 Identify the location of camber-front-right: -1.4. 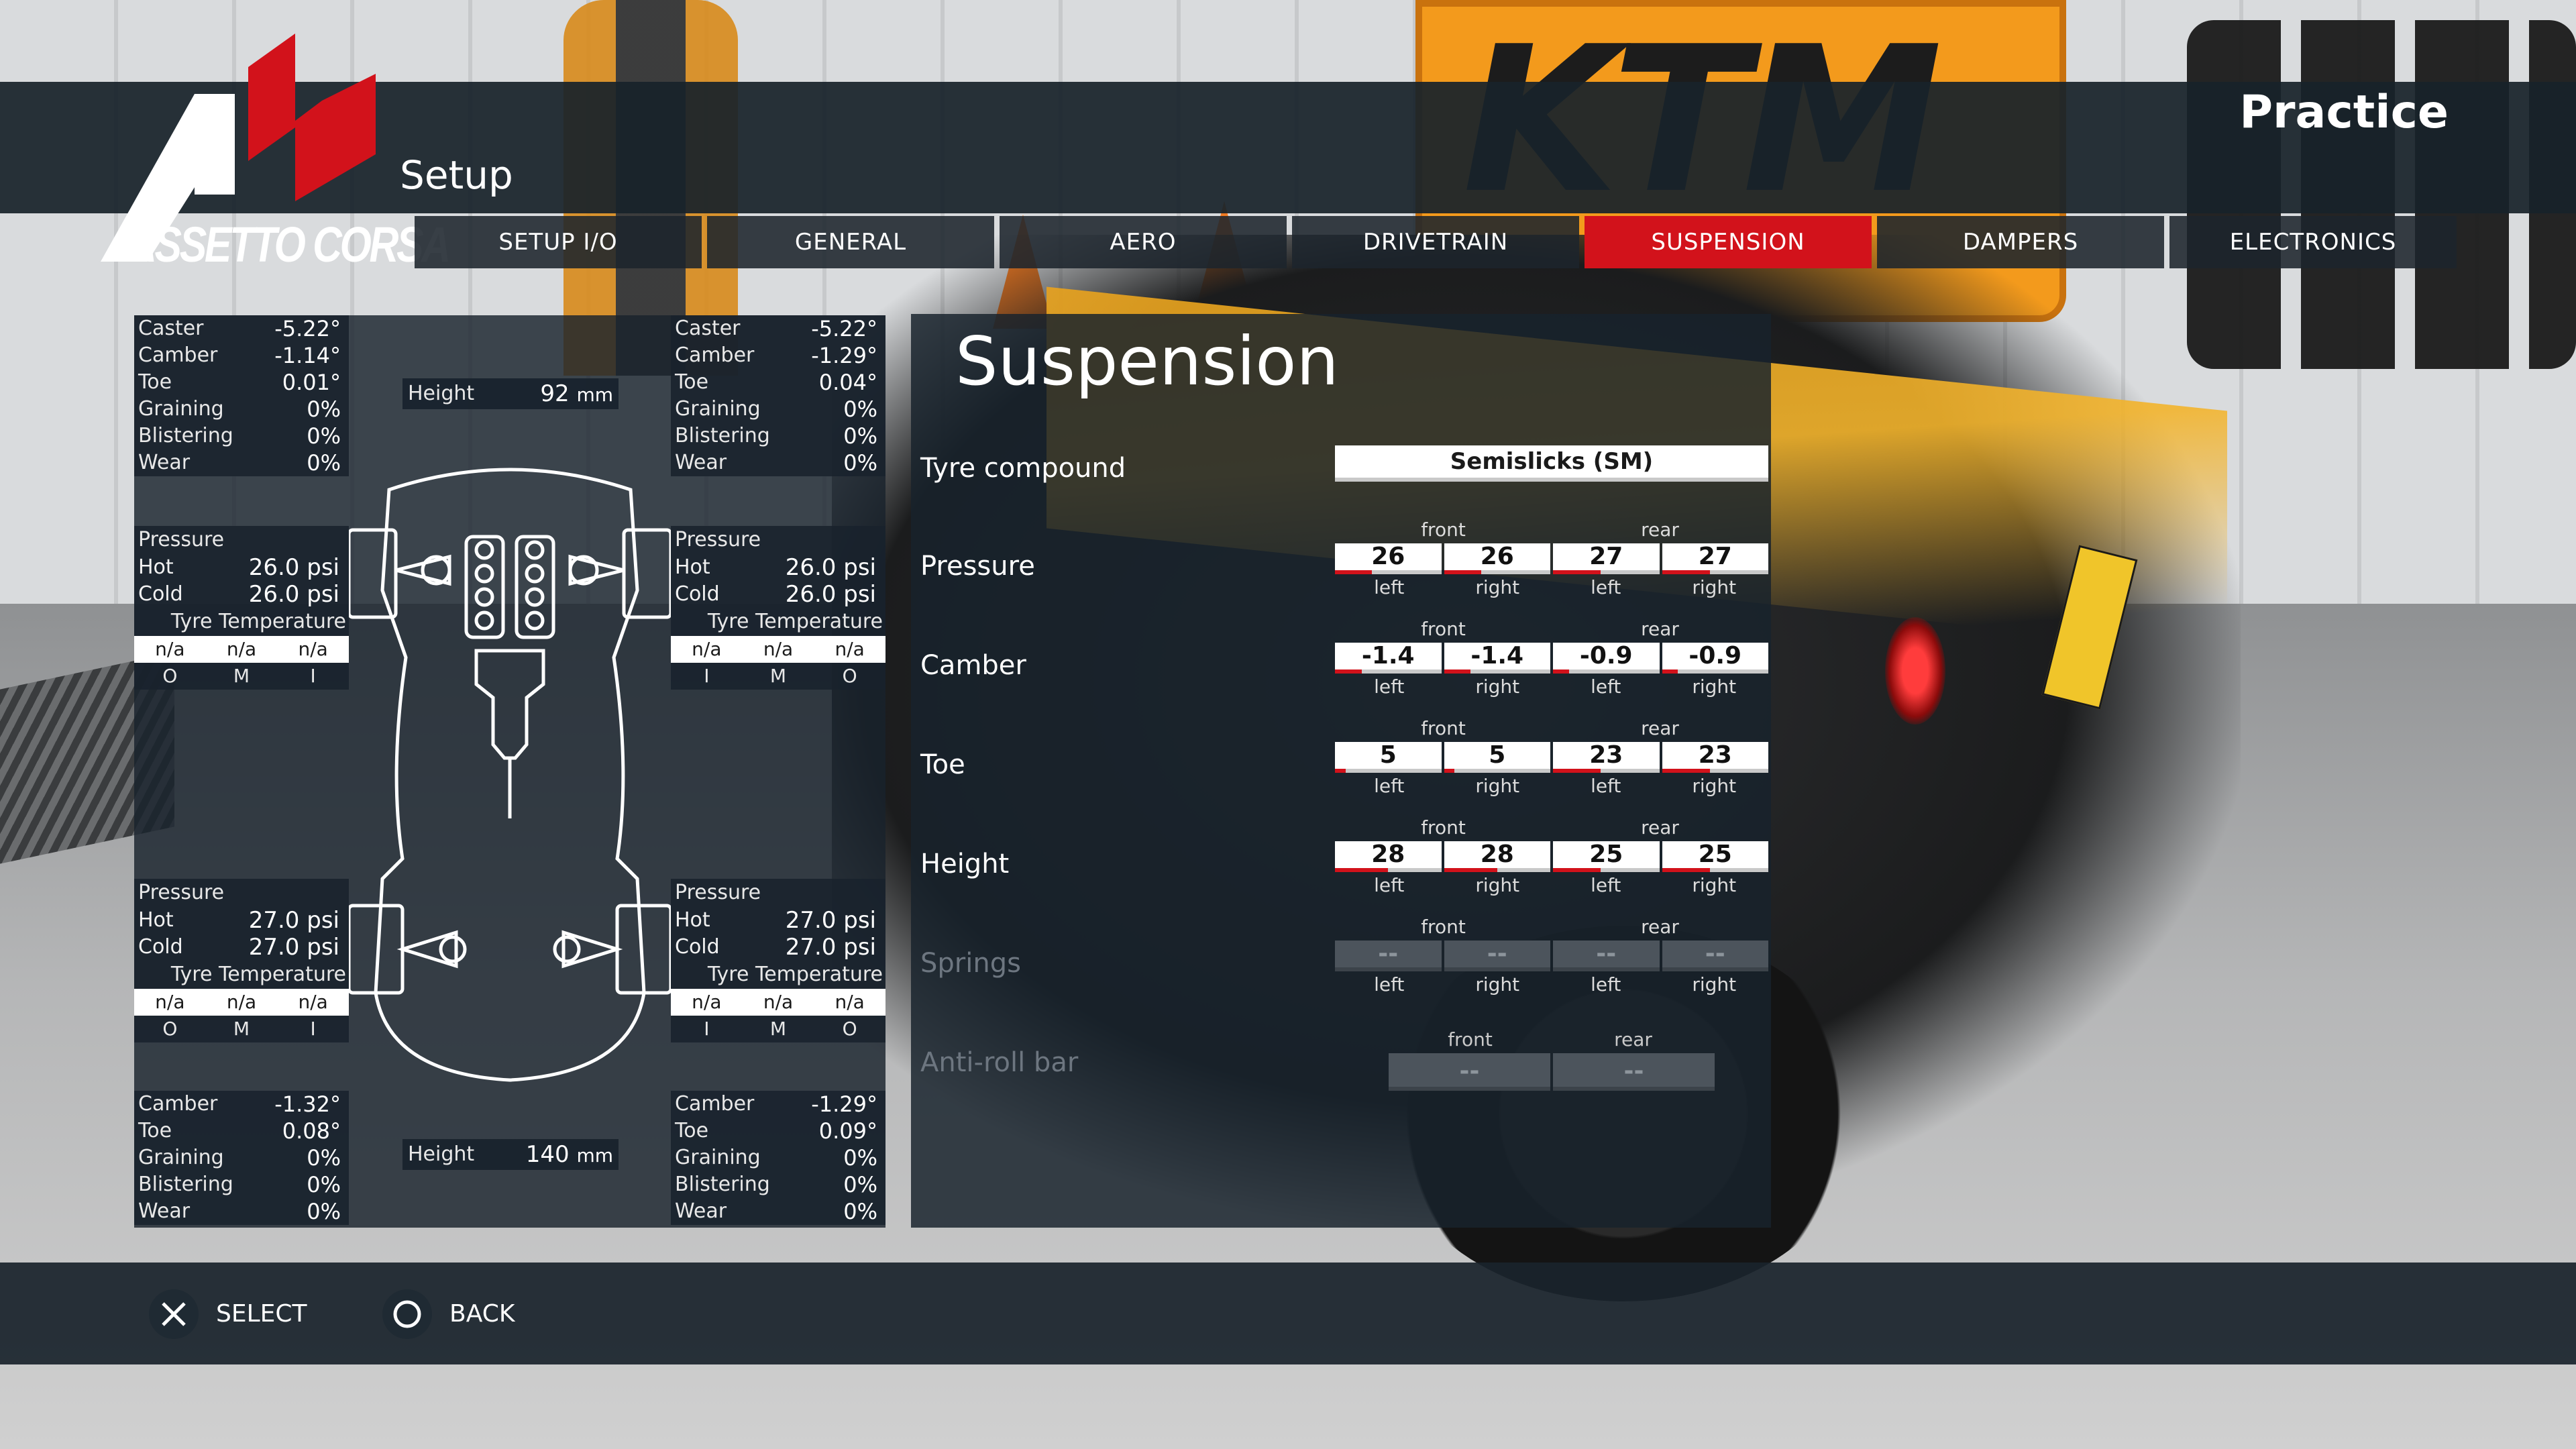
(1497, 658).